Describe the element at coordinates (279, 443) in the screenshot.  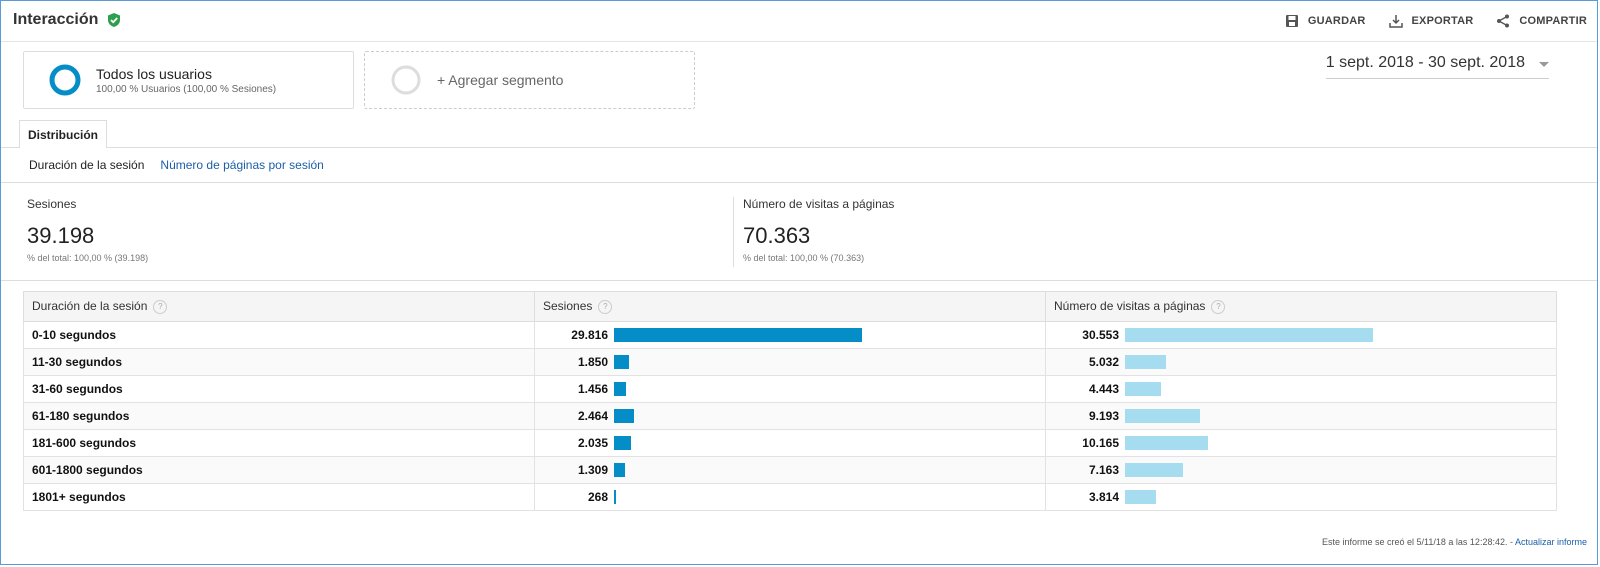
I see `row-label: 181-600 segundos` at that location.